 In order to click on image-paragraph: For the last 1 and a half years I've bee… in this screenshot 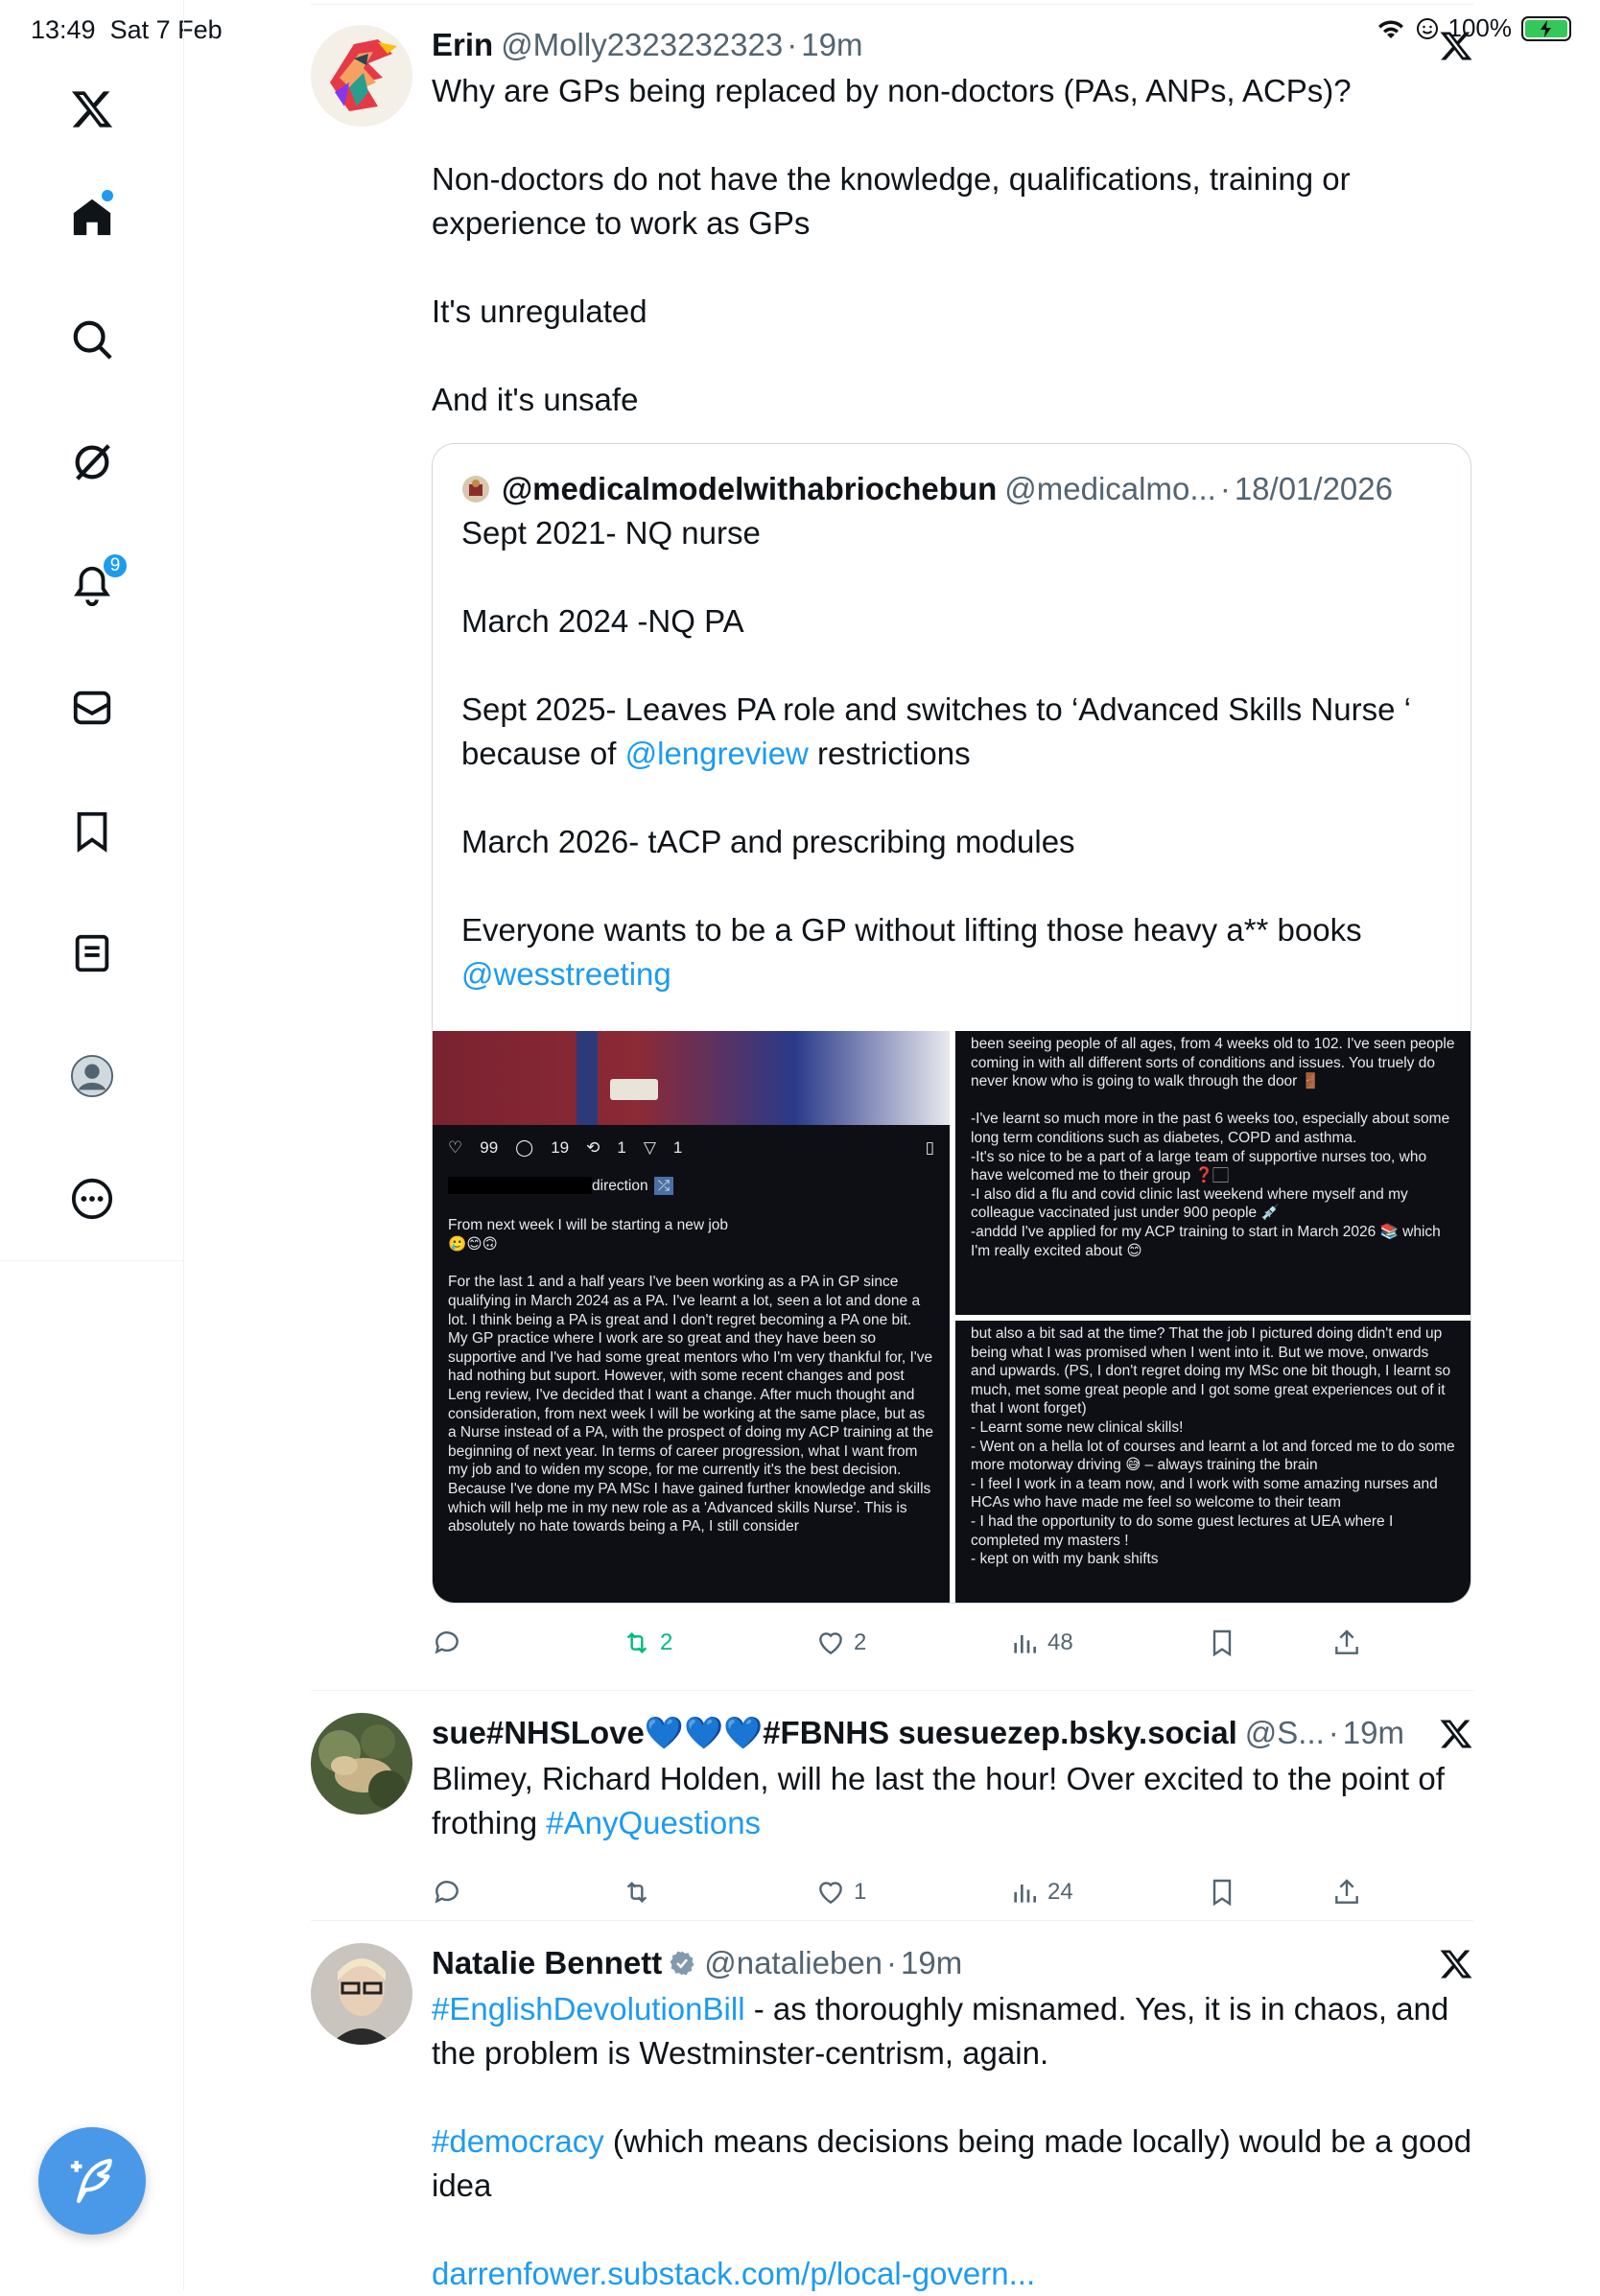, I will do `click(691, 1404)`.